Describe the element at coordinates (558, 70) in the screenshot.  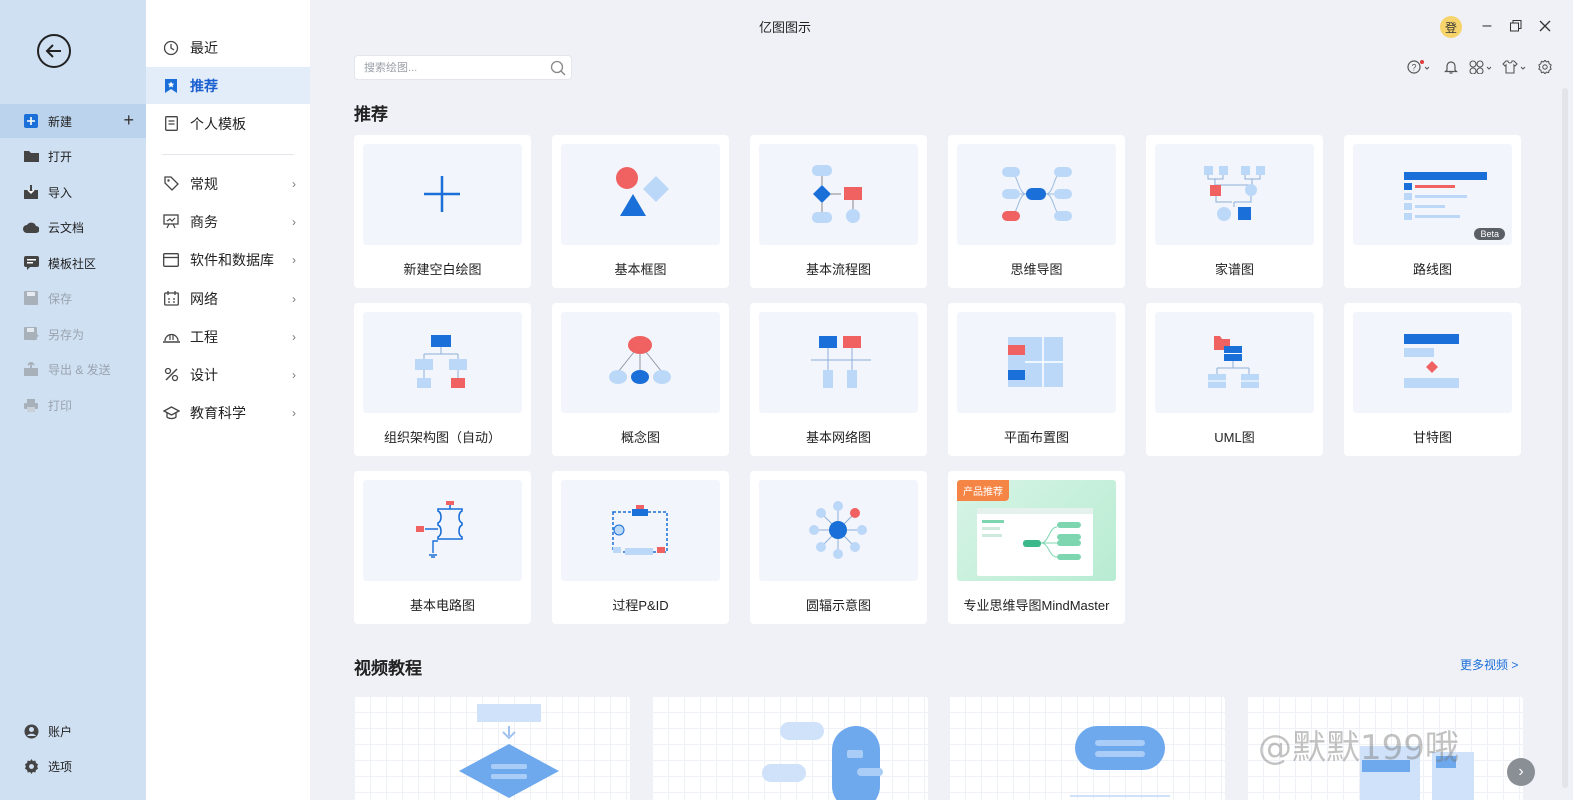
I see `search-icon` at that location.